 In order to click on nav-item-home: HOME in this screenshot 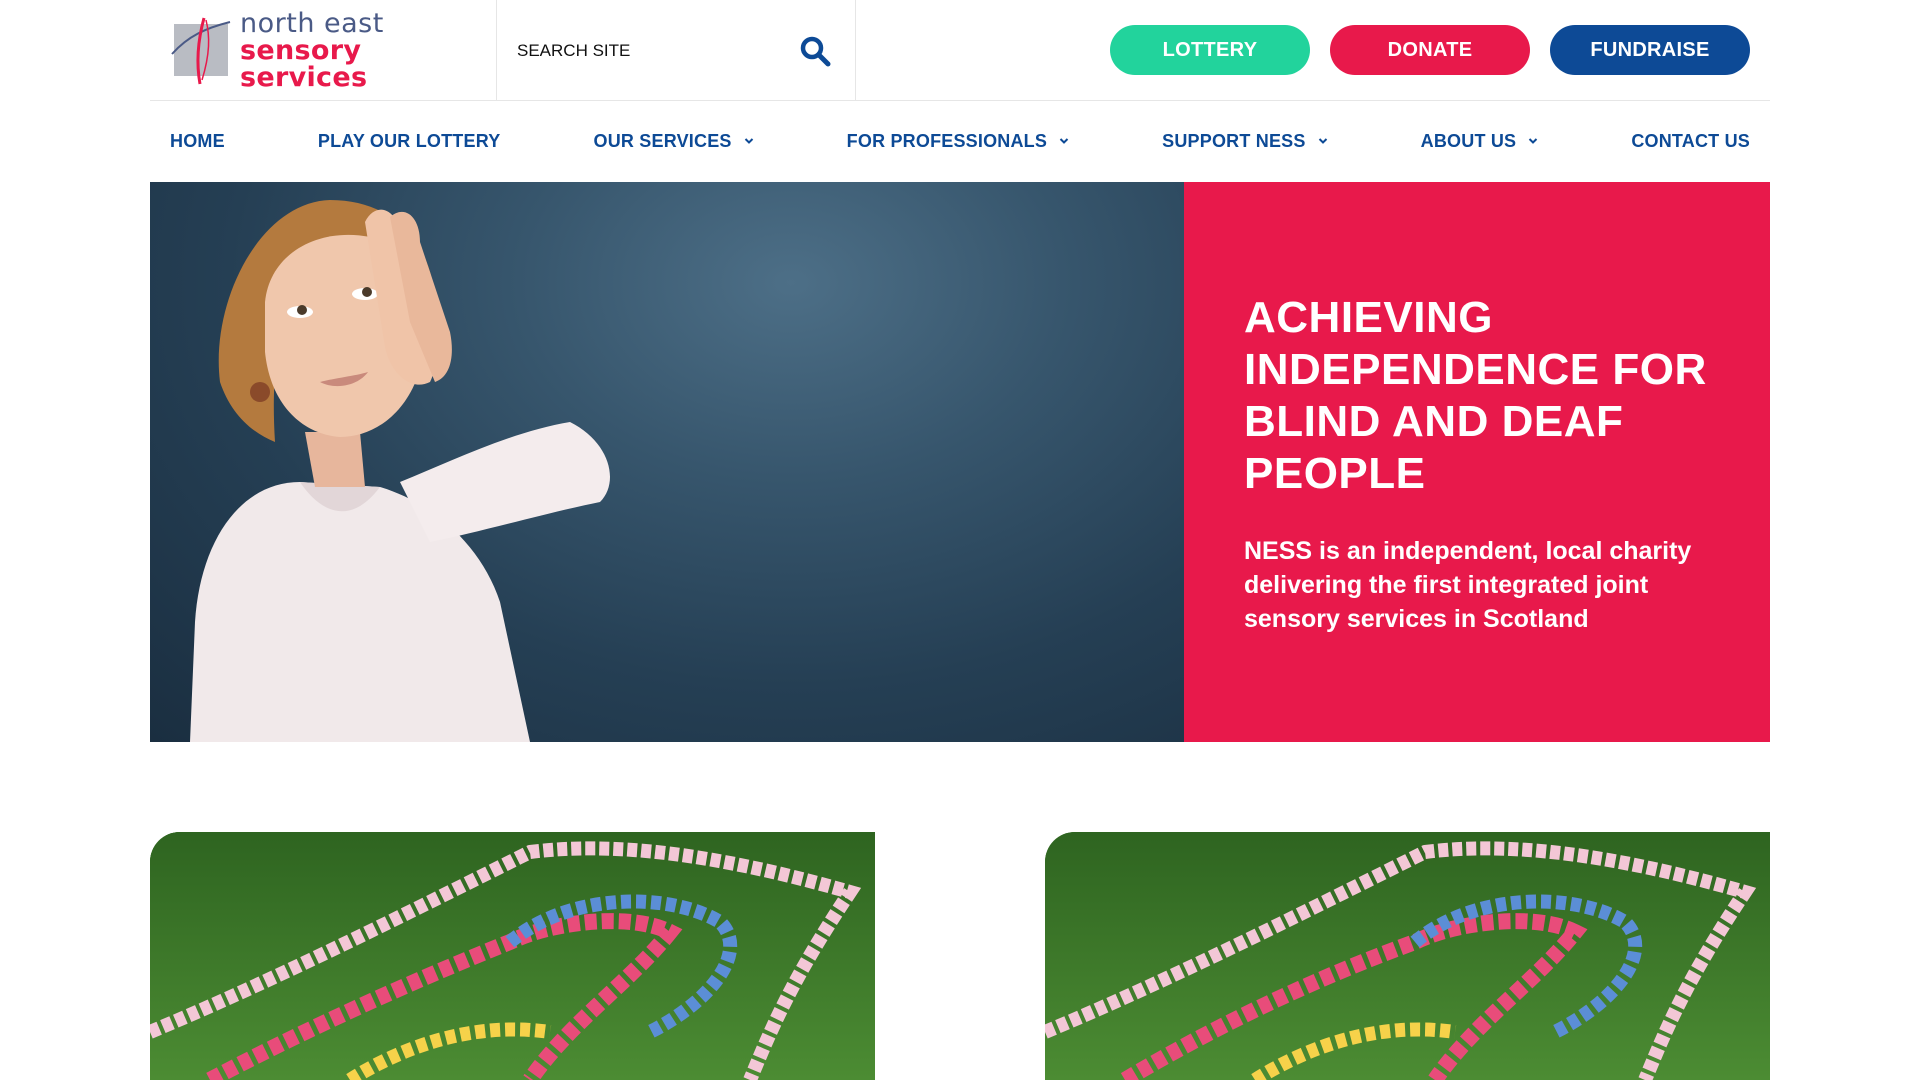, I will do `click(197, 141)`.